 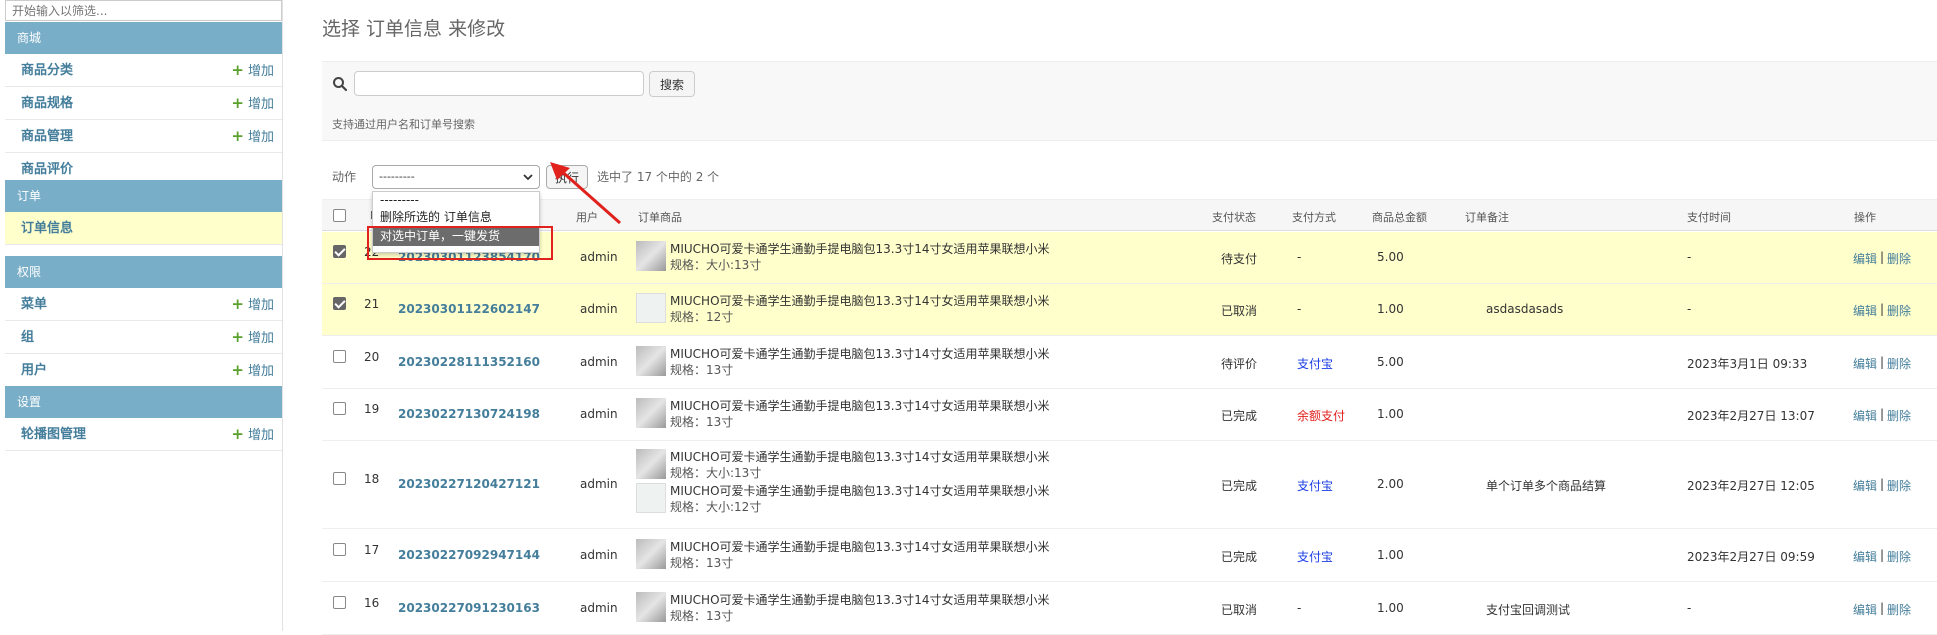 I want to click on column-header: 订单商品, so click(x=660, y=217).